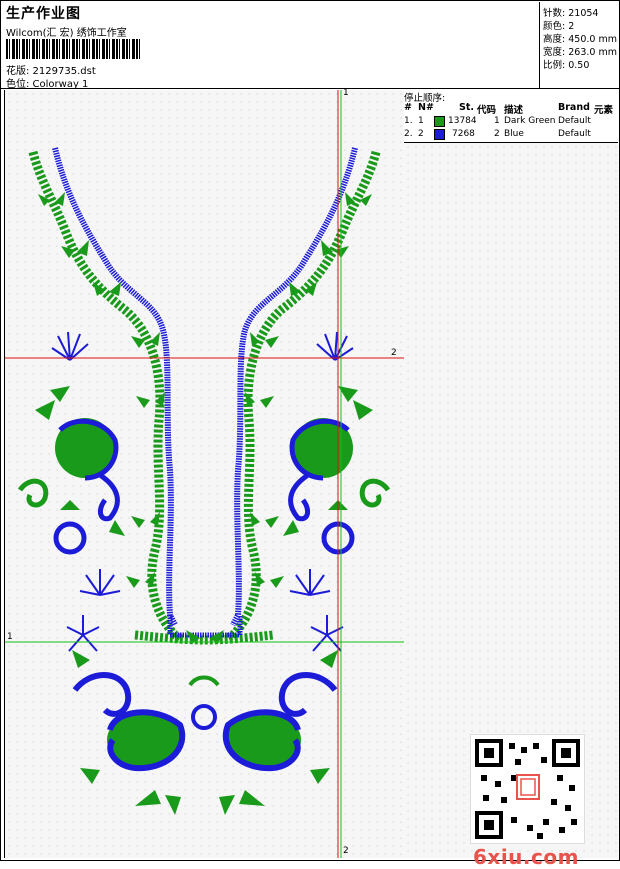 Image resolution: width=620 pixels, height=869 pixels. I want to click on mid-rose-left, so click(71, 470).